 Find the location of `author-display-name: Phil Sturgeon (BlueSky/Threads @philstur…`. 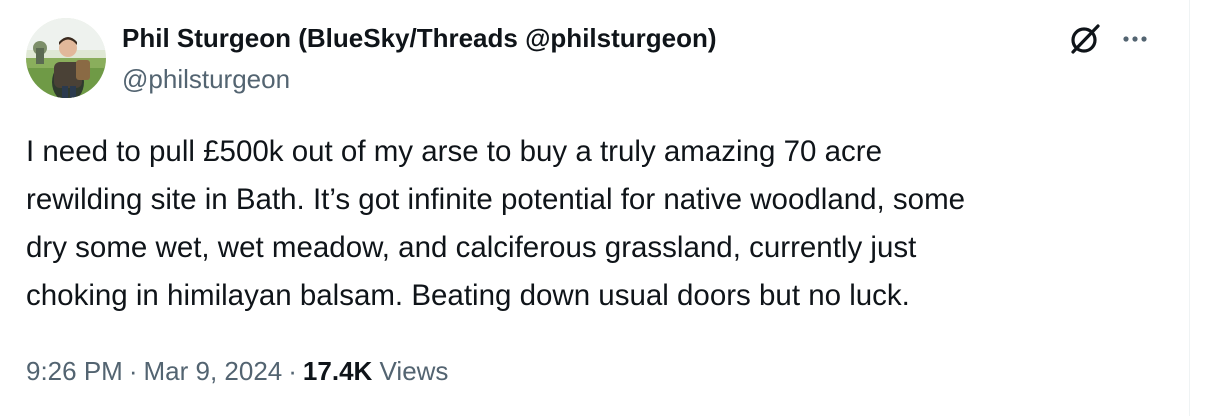

author-display-name: Phil Sturgeon (BlueSky/Threads @philstur… is located at coordinates (419, 38).